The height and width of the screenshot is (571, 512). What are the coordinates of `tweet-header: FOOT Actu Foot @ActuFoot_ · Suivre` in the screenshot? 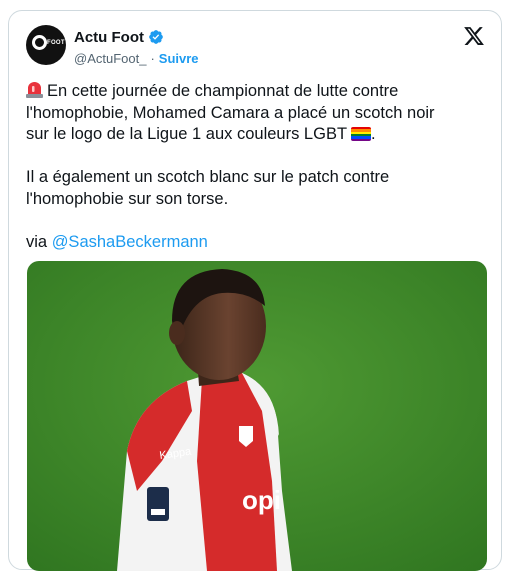 It's located at (256, 47).